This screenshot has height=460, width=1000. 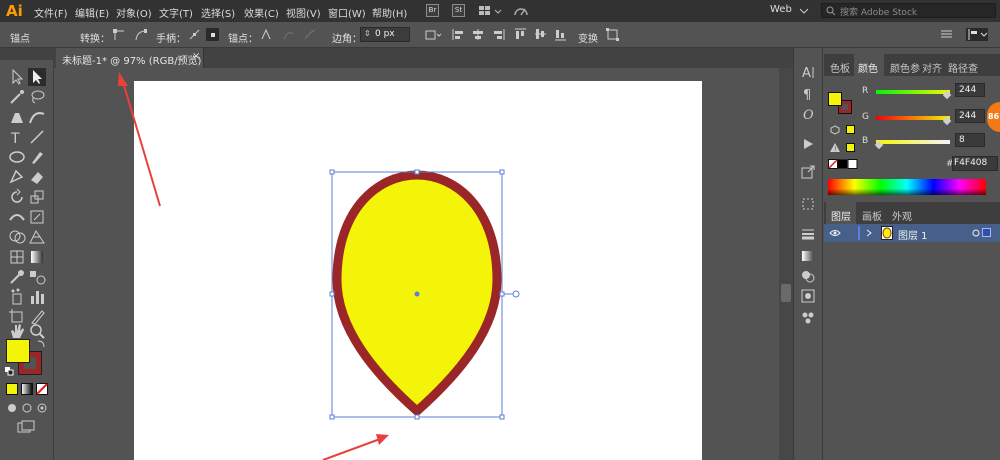 What do you see at coordinates (808, 72) in the screenshot?
I see `character-panel-icon: A` at bounding box center [808, 72].